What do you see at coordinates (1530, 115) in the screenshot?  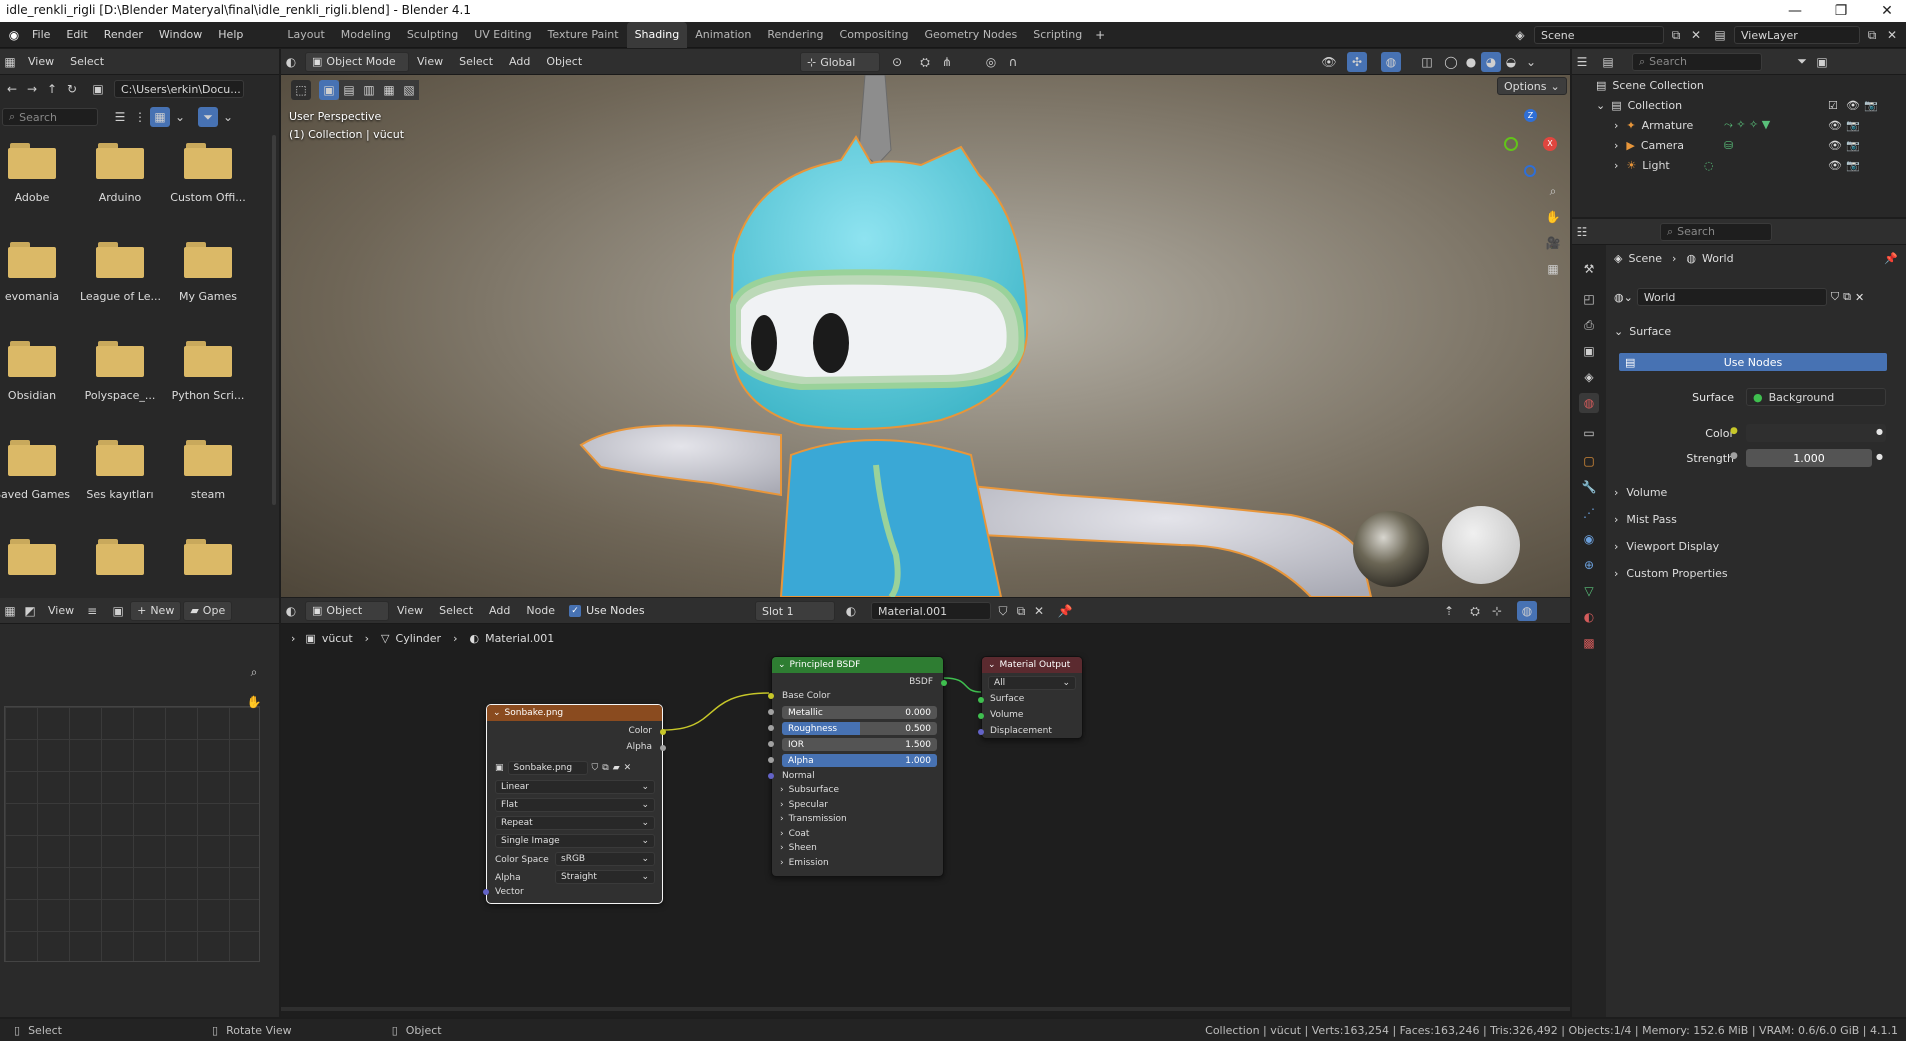 I see `gizmo-z-axis: Z` at bounding box center [1530, 115].